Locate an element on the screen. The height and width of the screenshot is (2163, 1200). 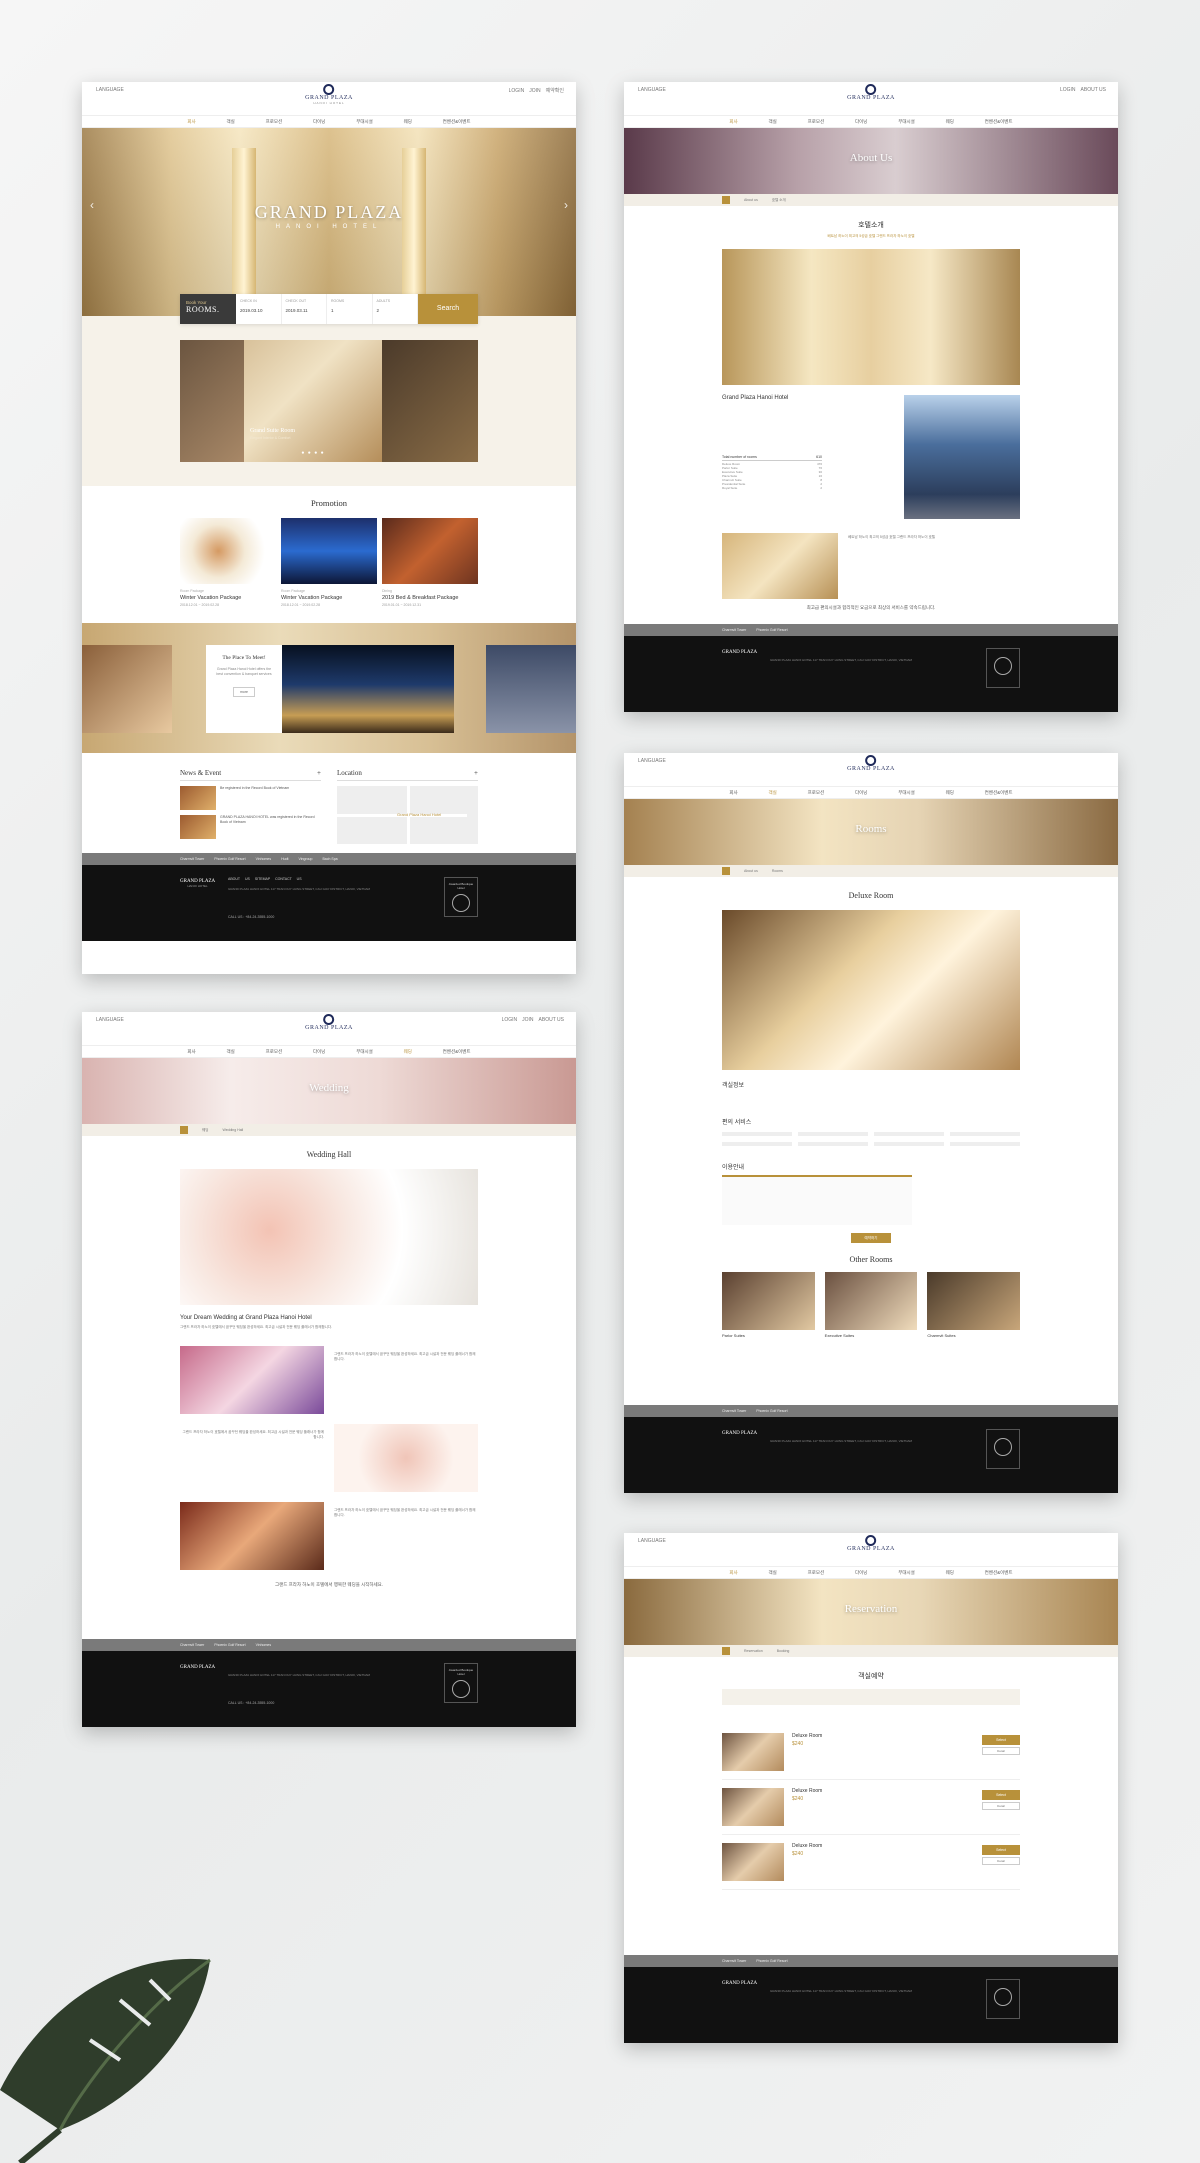
crumb-item: Booking is located at coordinates (783, 1651).